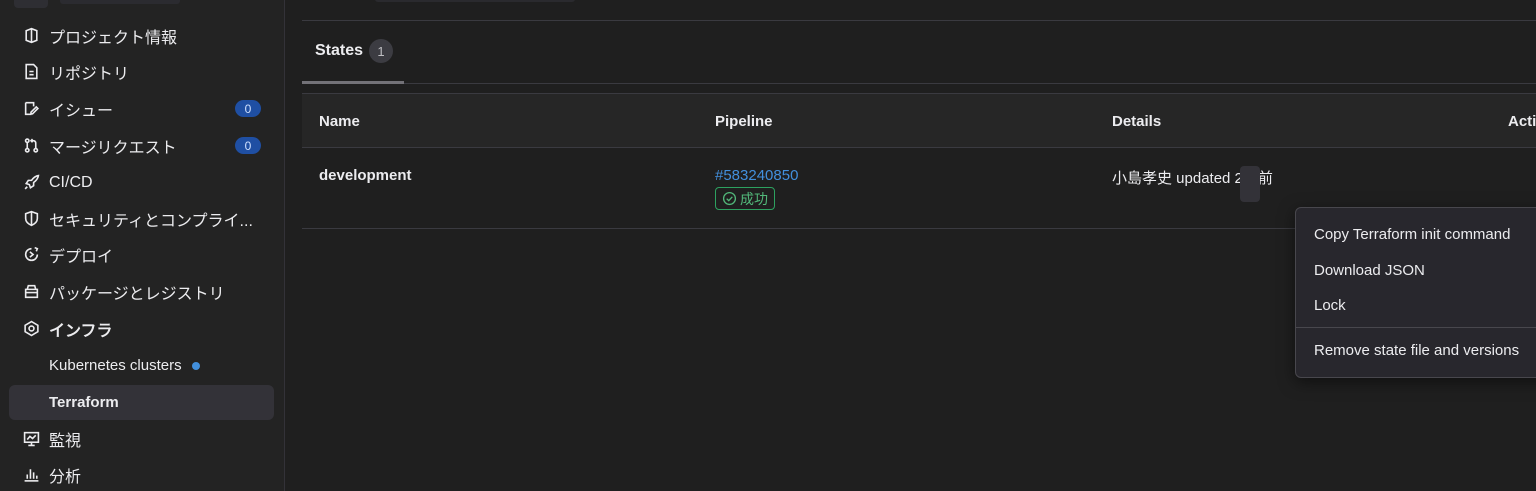 The width and height of the screenshot is (1536, 491). Describe the element at coordinates (31, 475) in the screenshot. I see `chart-icon` at that location.